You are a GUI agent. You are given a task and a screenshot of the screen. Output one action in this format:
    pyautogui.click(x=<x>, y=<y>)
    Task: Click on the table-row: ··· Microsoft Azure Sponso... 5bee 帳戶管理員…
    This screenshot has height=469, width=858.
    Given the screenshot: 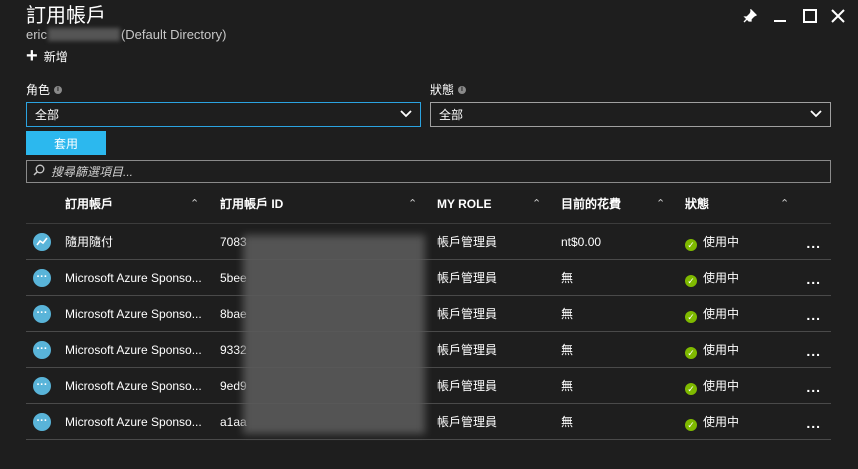 What is the action you would take?
    pyautogui.click(x=428, y=278)
    